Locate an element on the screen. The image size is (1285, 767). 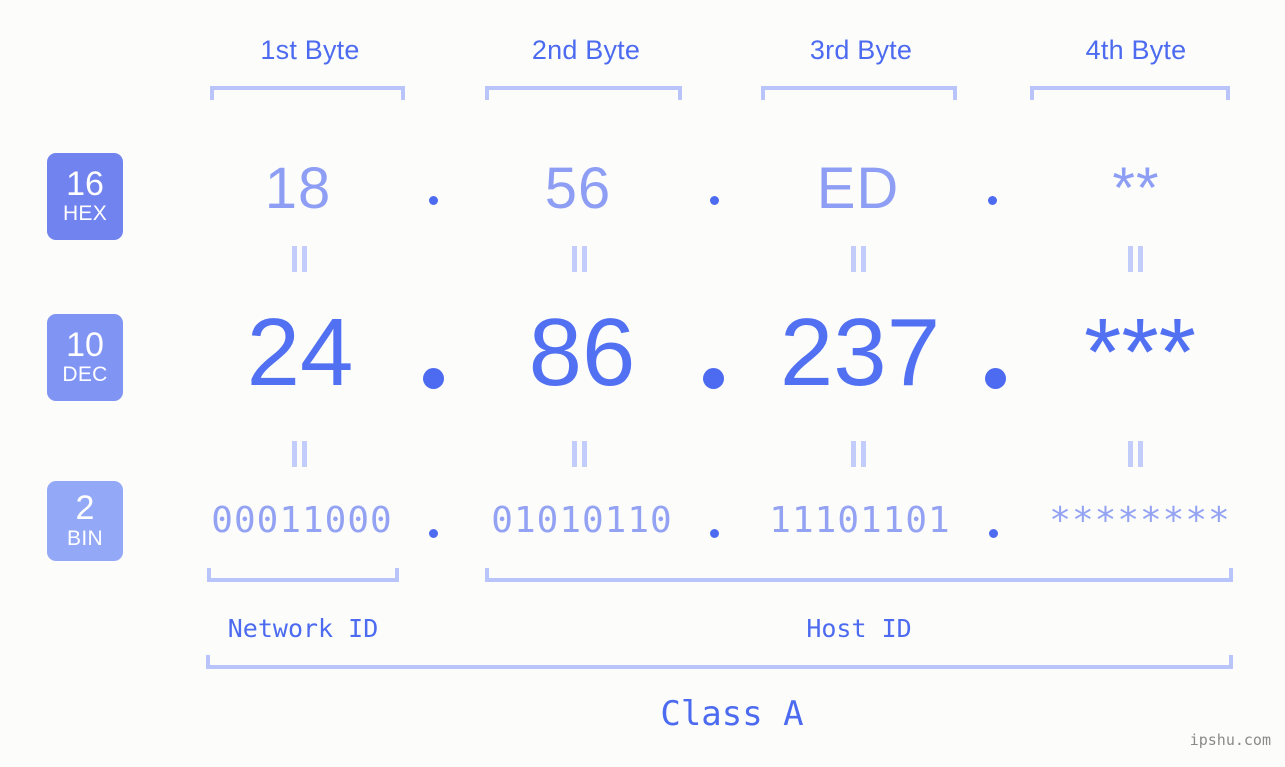
radix-badge-dec-name: DEC is located at coordinates (85, 375).